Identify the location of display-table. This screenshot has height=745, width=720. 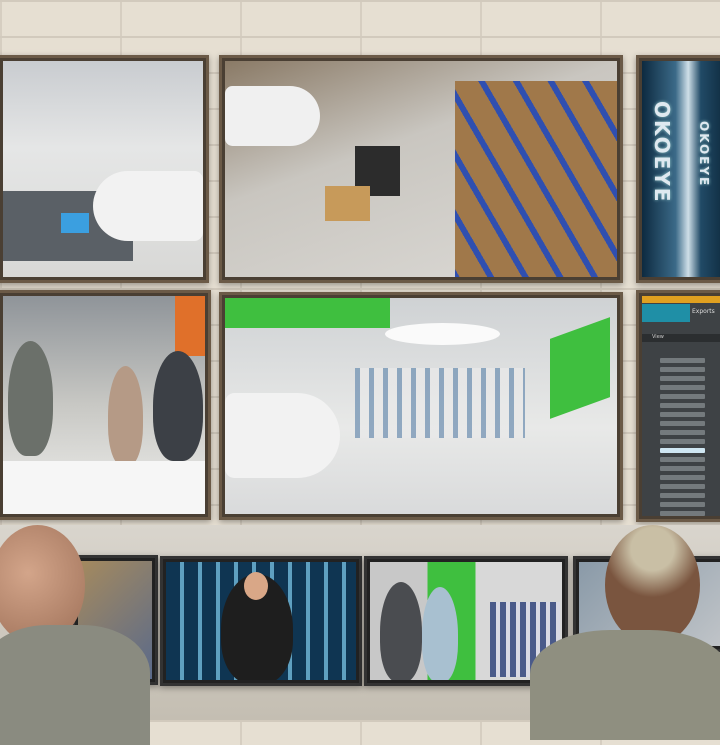
(104, 487).